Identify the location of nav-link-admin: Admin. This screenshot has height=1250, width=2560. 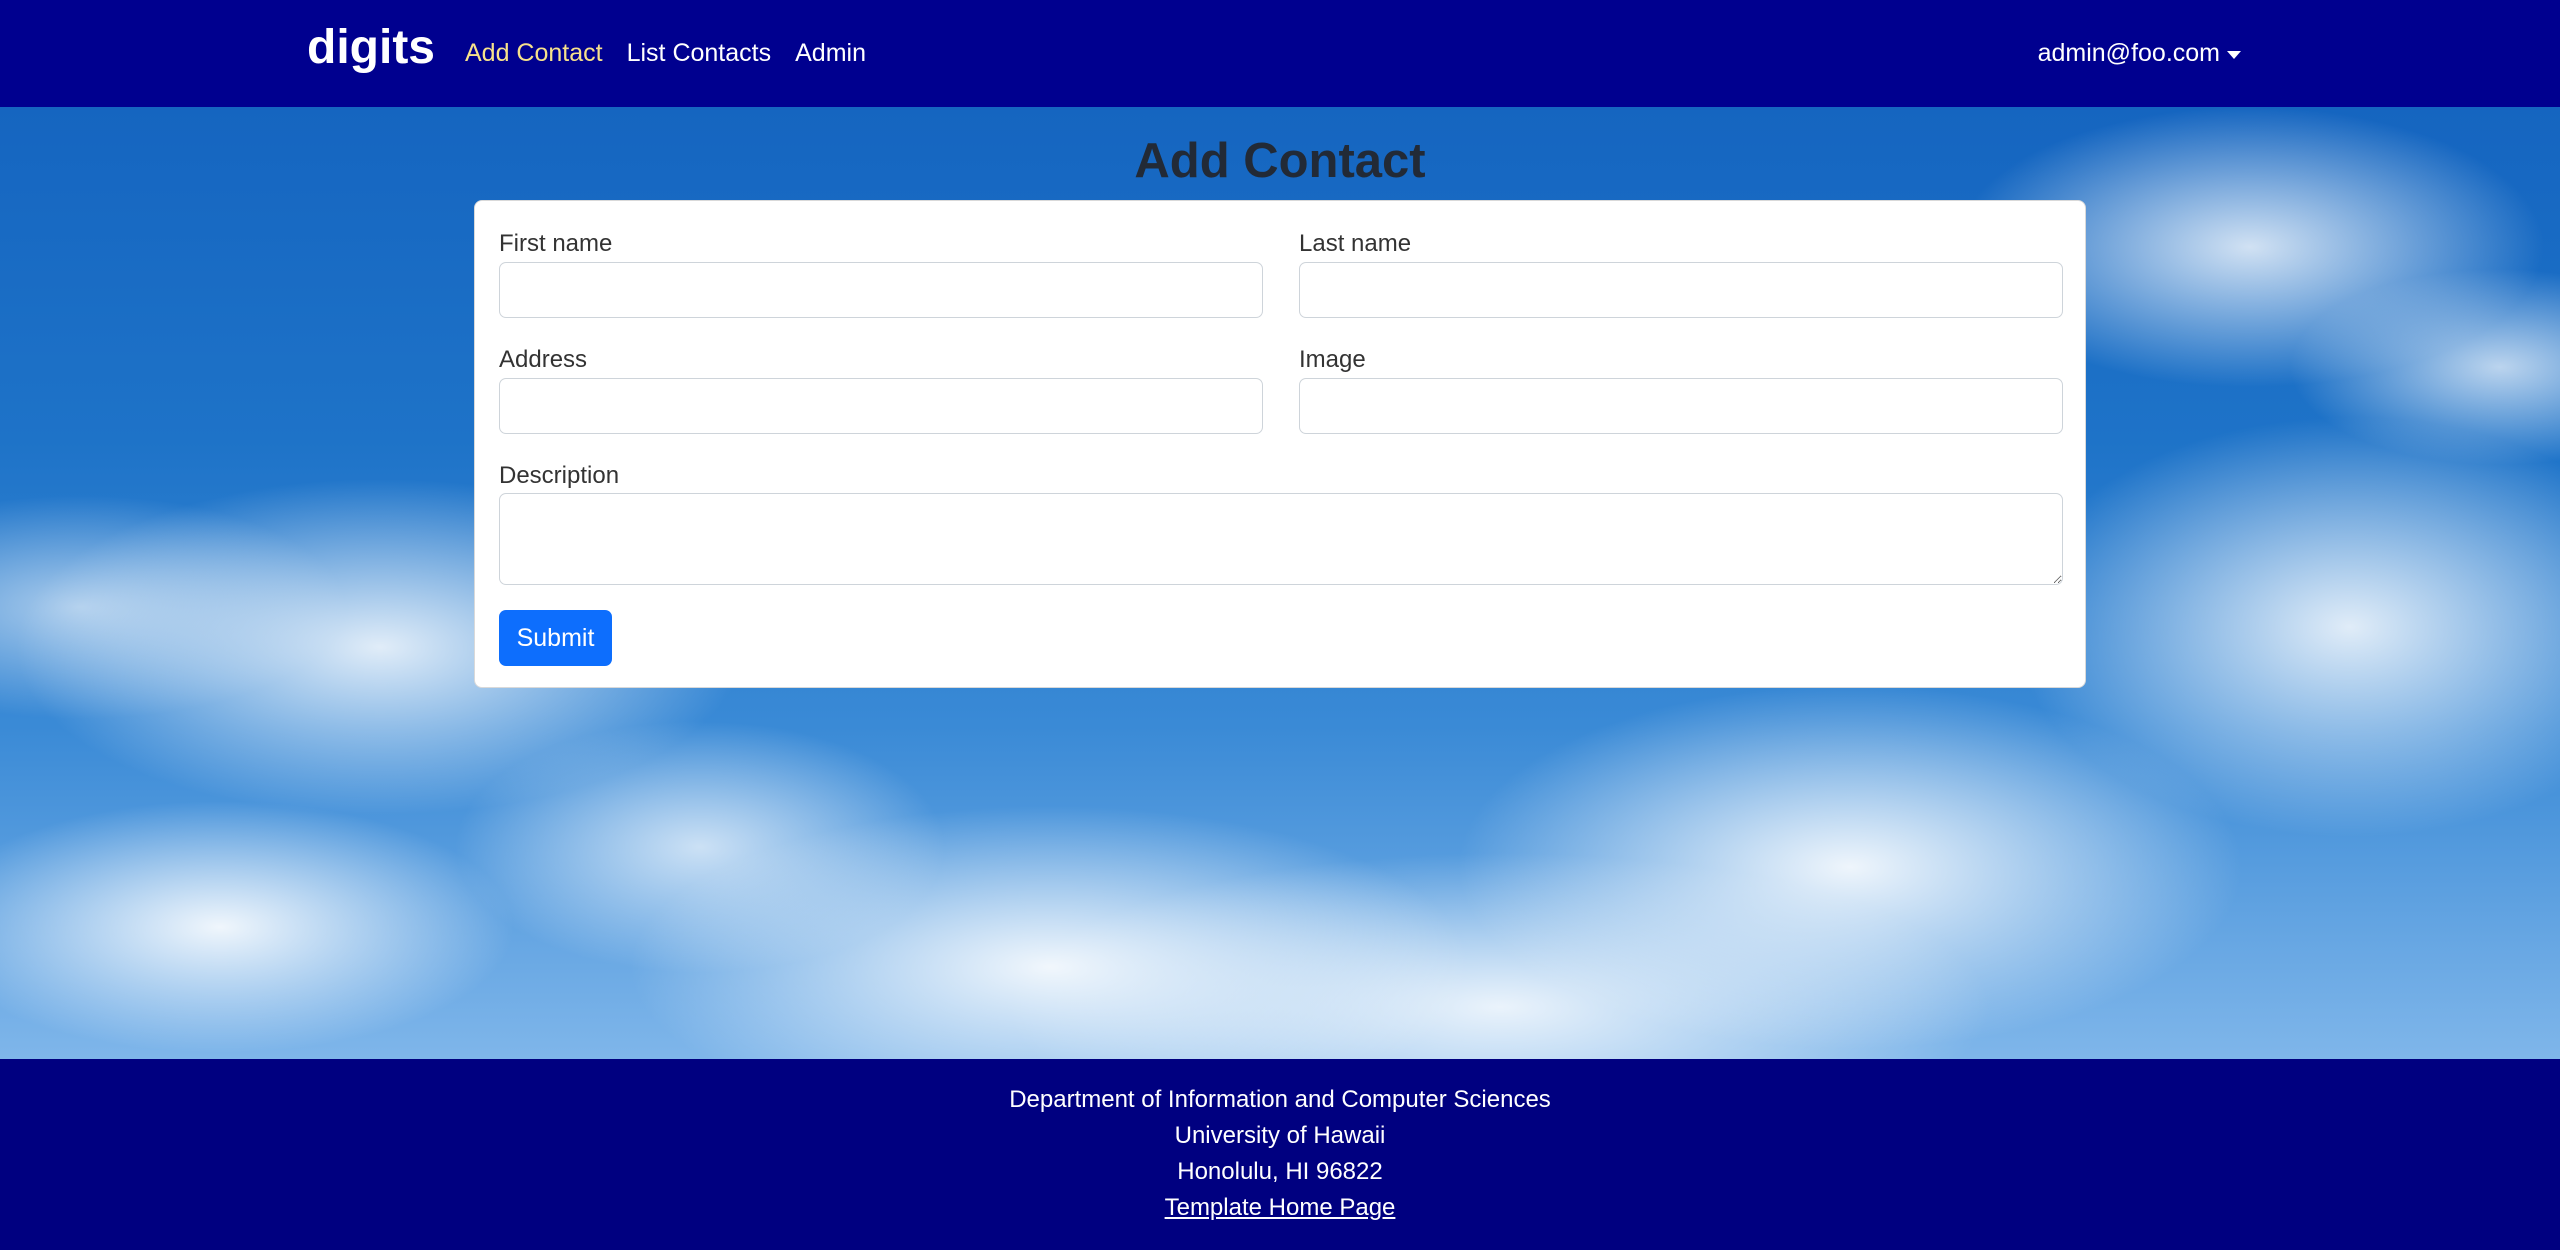
(830, 53).